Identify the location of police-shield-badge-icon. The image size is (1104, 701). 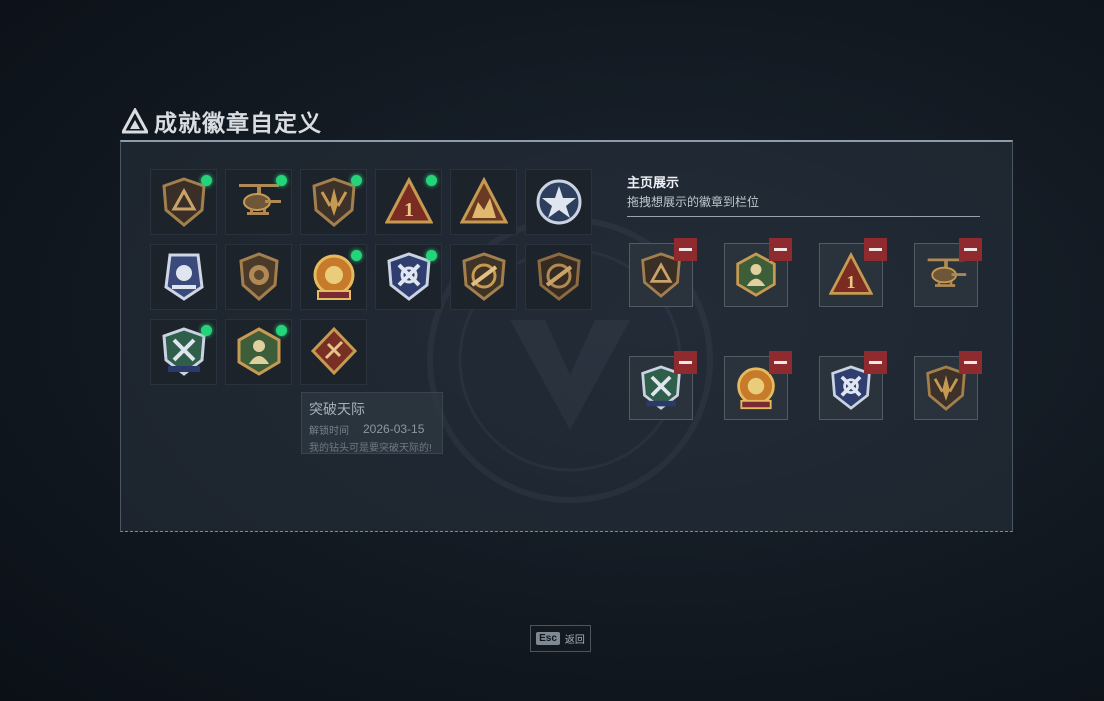
(183, 277).